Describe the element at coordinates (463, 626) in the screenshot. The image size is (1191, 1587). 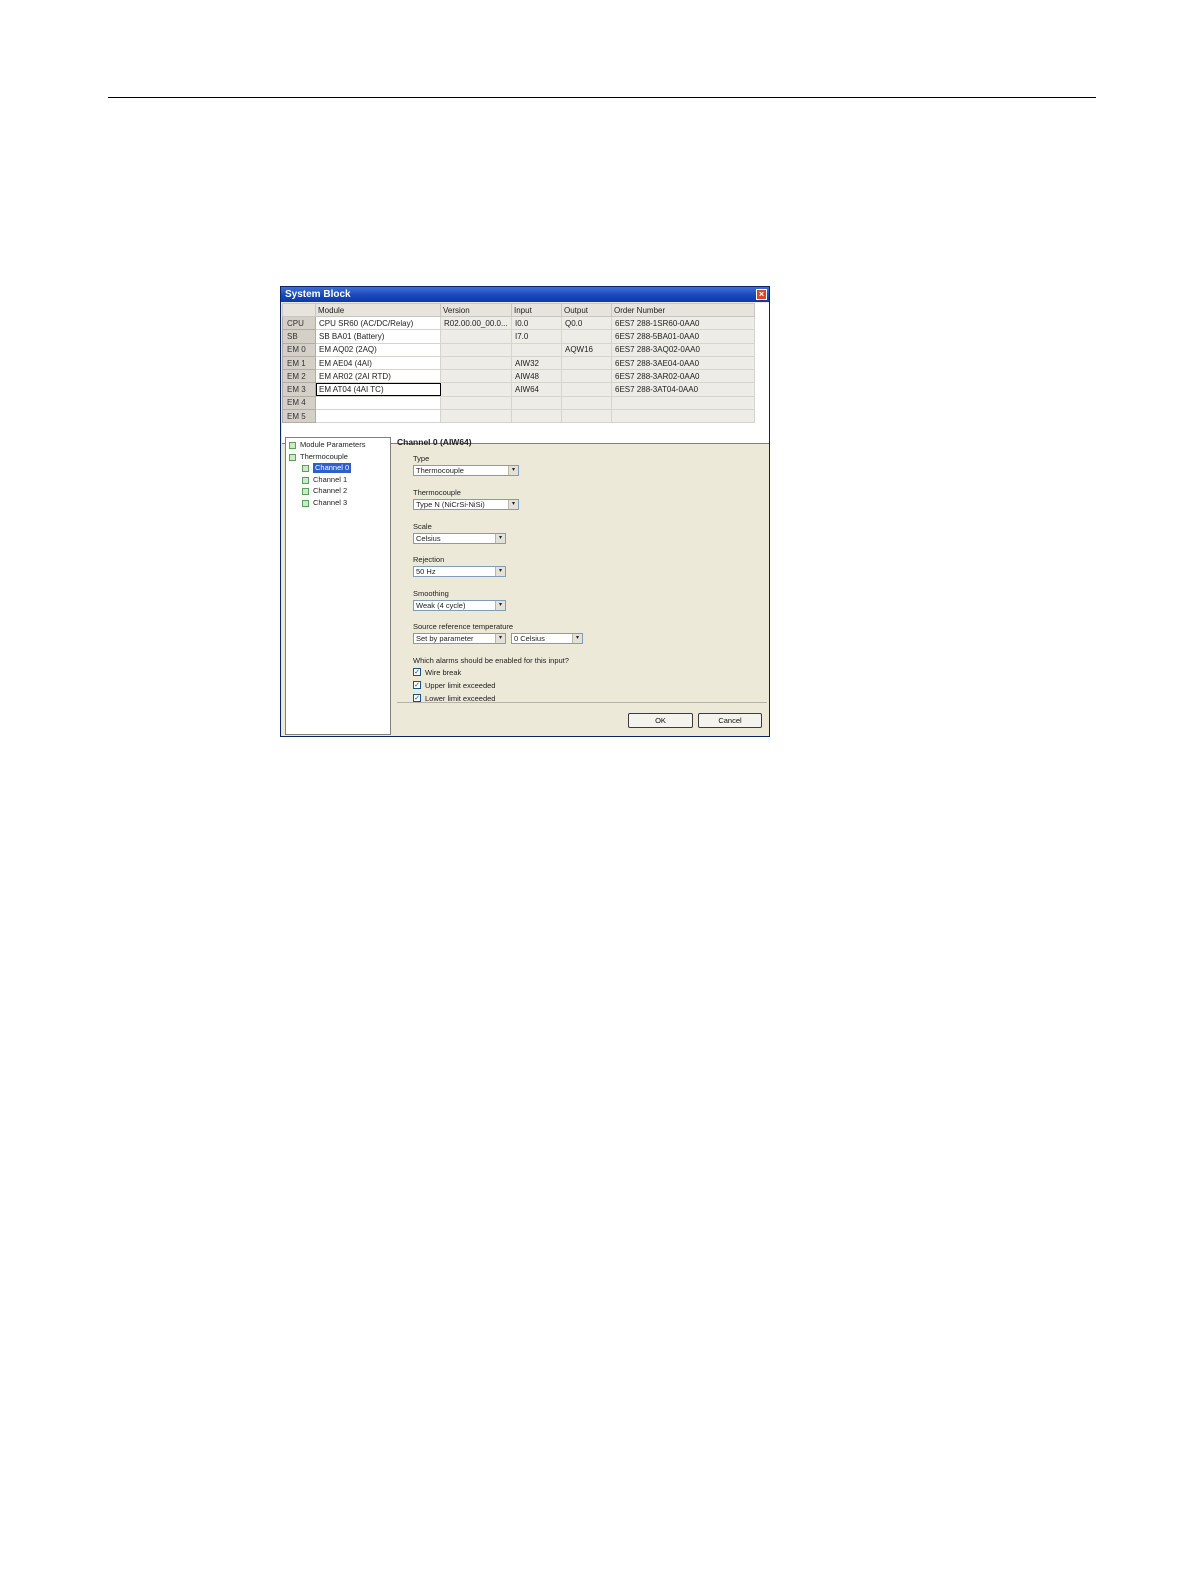
I see `source-ref-label: Source reference temperature` at that location.